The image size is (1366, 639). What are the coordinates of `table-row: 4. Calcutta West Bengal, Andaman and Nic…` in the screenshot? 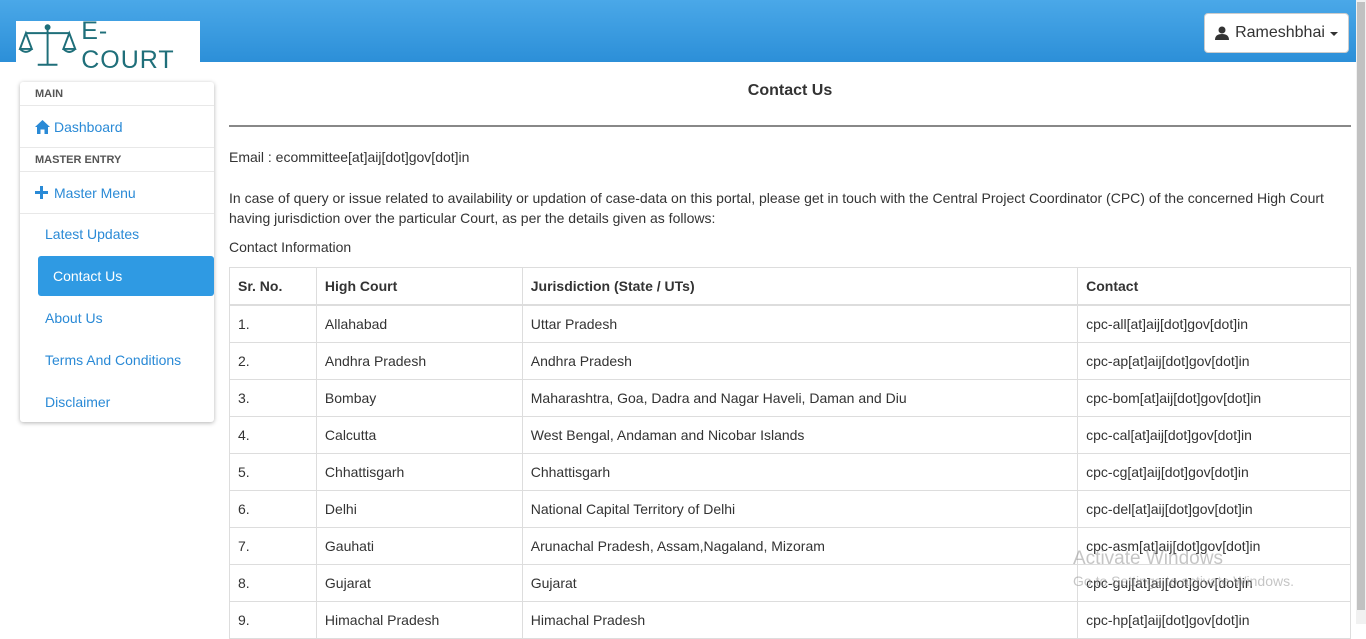 It's located at (790, 435).